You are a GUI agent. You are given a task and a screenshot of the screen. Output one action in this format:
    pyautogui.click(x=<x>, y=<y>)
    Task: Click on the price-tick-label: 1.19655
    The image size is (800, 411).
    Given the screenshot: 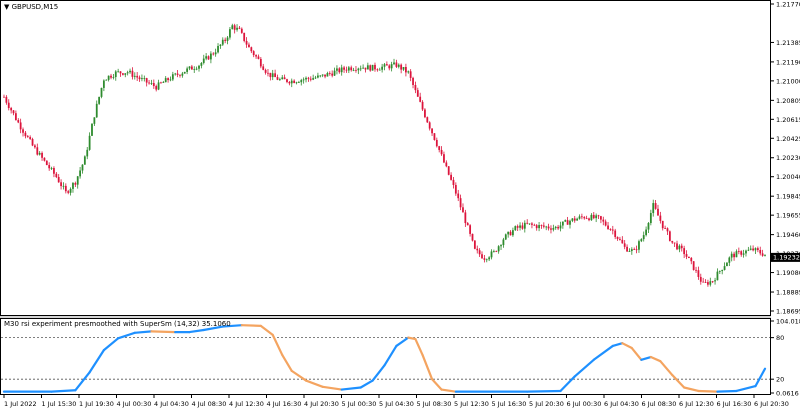 What is the action you would take?
    pyautogui.click(x=788, y=216)
    